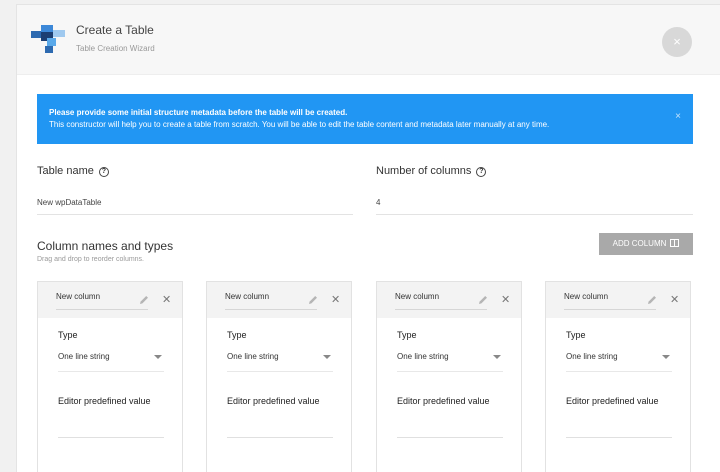 The width and height of the screenshot is (720, 472). What do you see at coordinates (48, 39) in the screenshot?
I see `table-logo-icon` at bounding box center [48, 39].